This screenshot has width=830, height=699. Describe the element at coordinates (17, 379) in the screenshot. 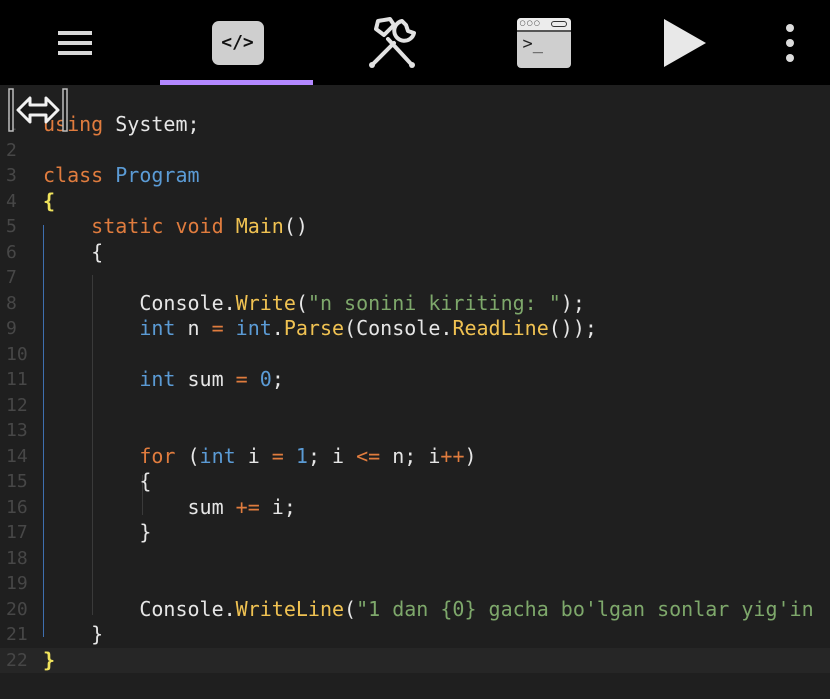

I see `line-number: 11` at that location.